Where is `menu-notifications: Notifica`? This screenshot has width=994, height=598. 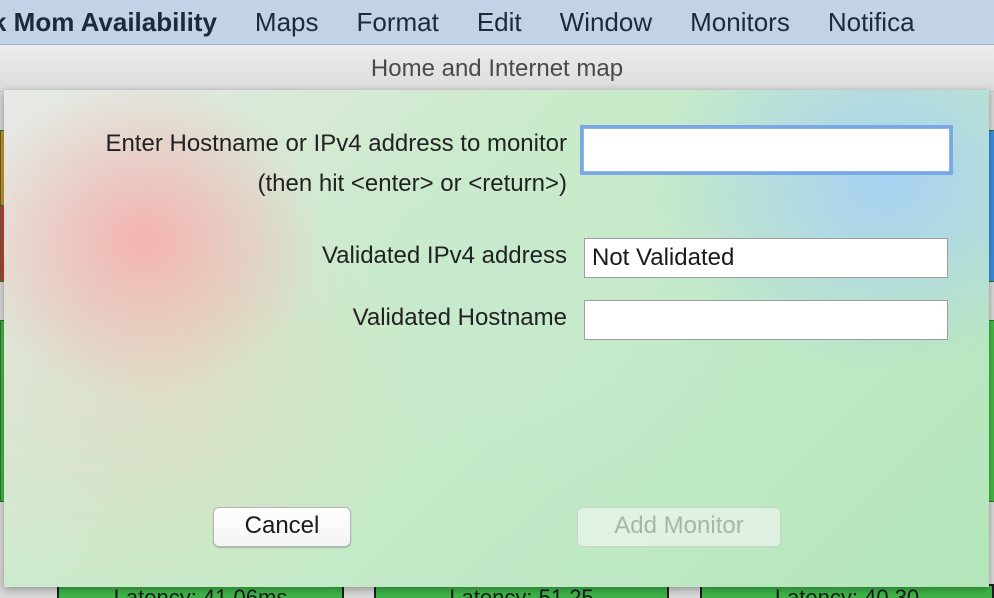 menu-notifications: Notifica is located at coordinates (871, 22).